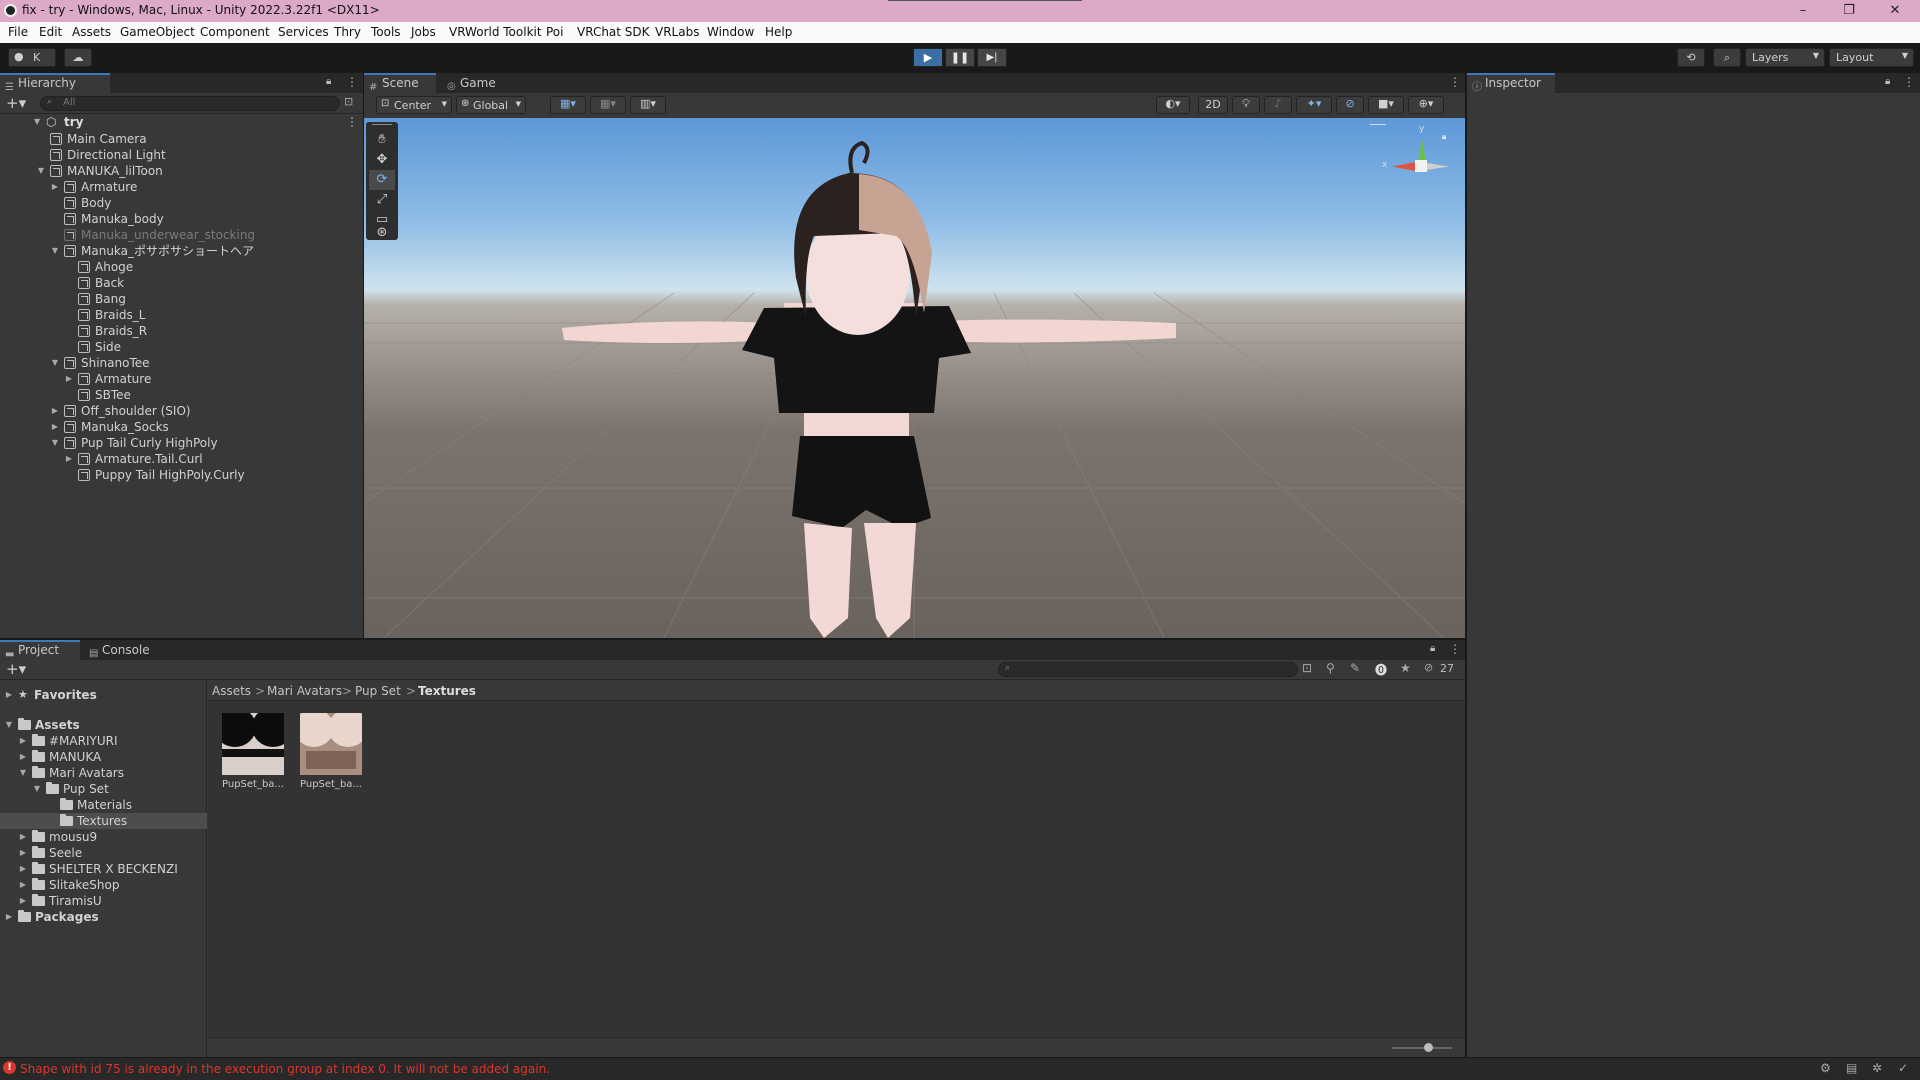  Describe the element at coordinates (928, 57) in the screenshot. I see `play-button: ▶` at that location.